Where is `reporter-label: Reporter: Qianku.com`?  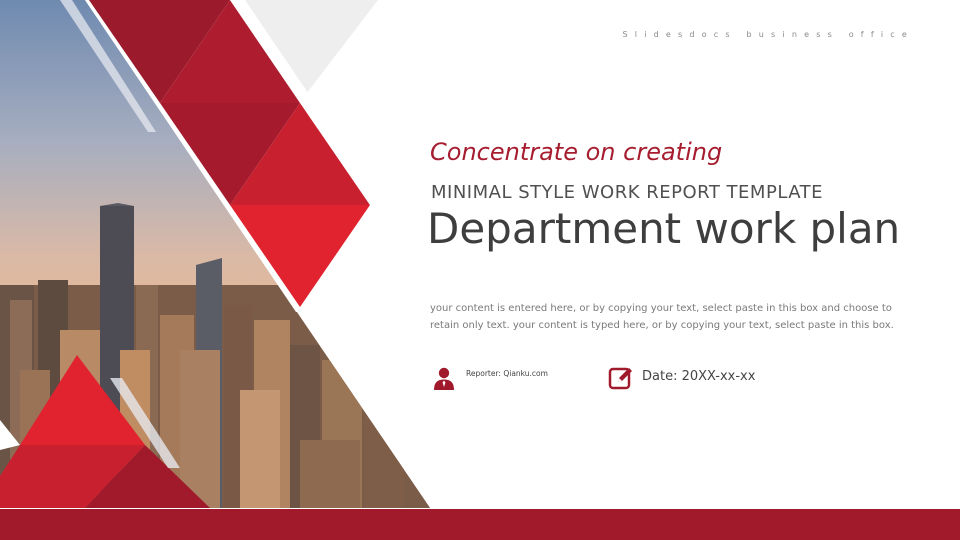 reporter-label: Reporter: Qianku.com is located at coordinates (507, 373).